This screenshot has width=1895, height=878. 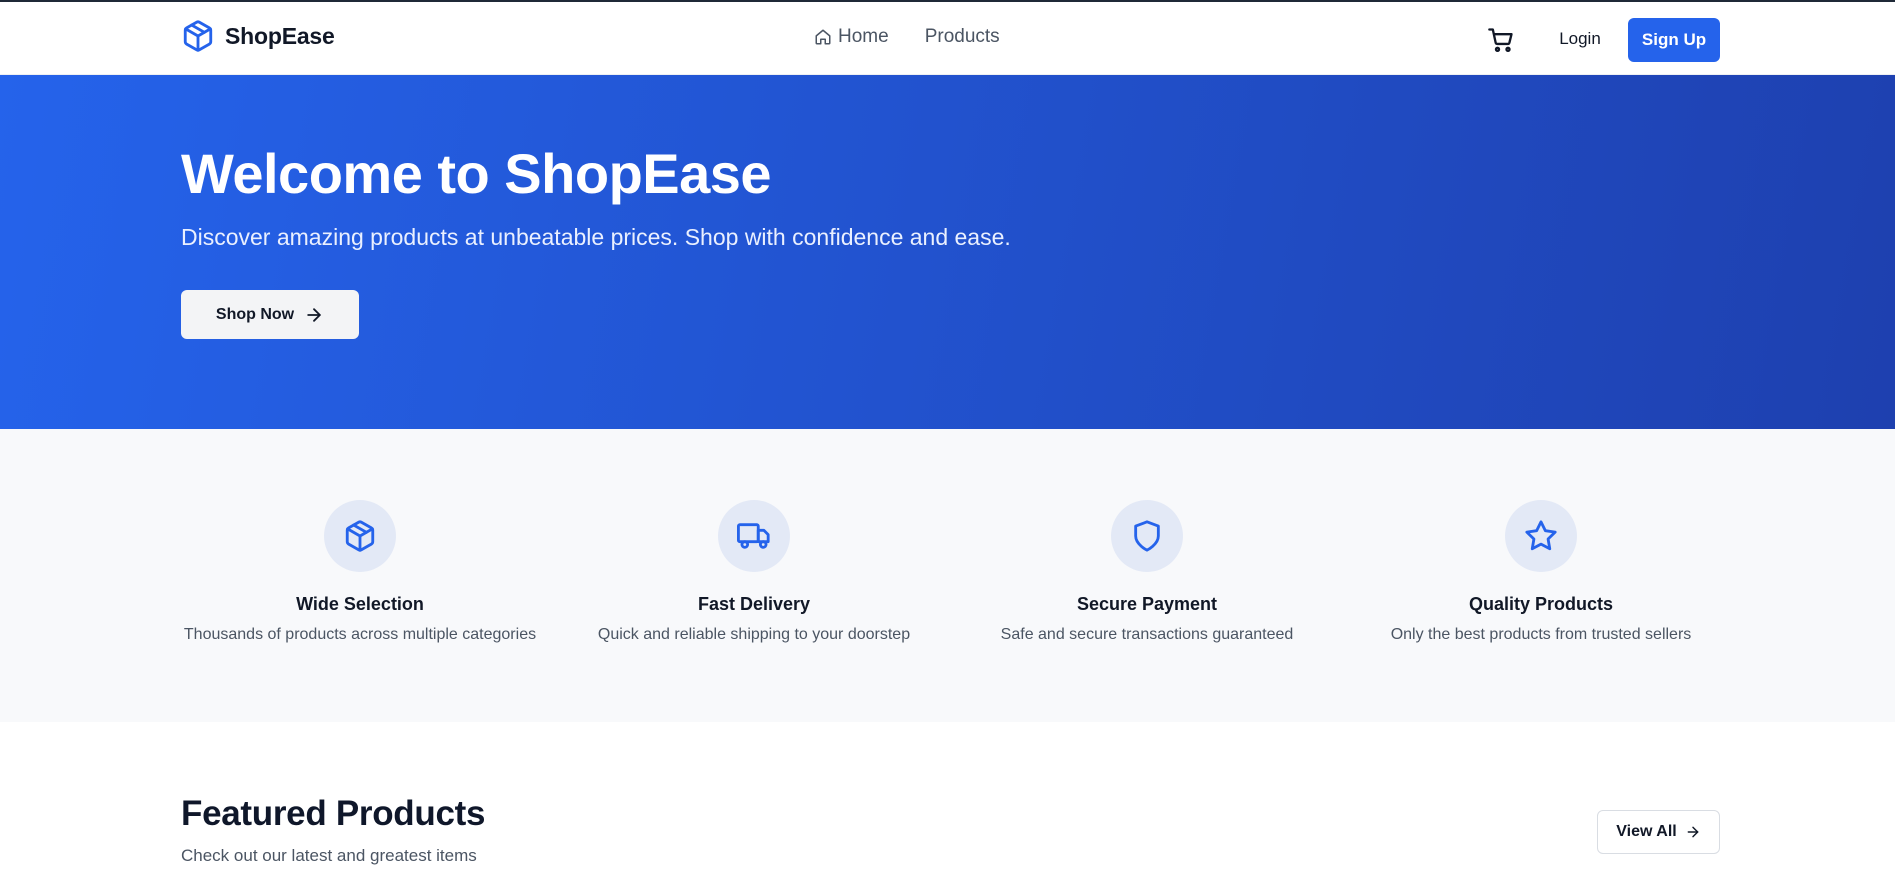 What do you see at coordinates (823, 37) in the screenshot?
I see `home-icon` at bounding box center [823, 37].